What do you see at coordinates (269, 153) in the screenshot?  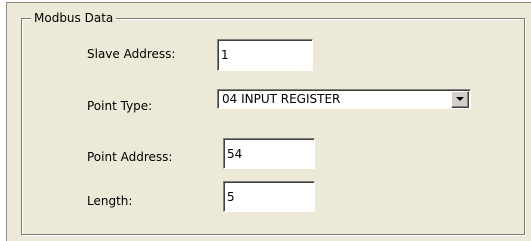 I see `point-address-input` at bounding box center [269, 153].